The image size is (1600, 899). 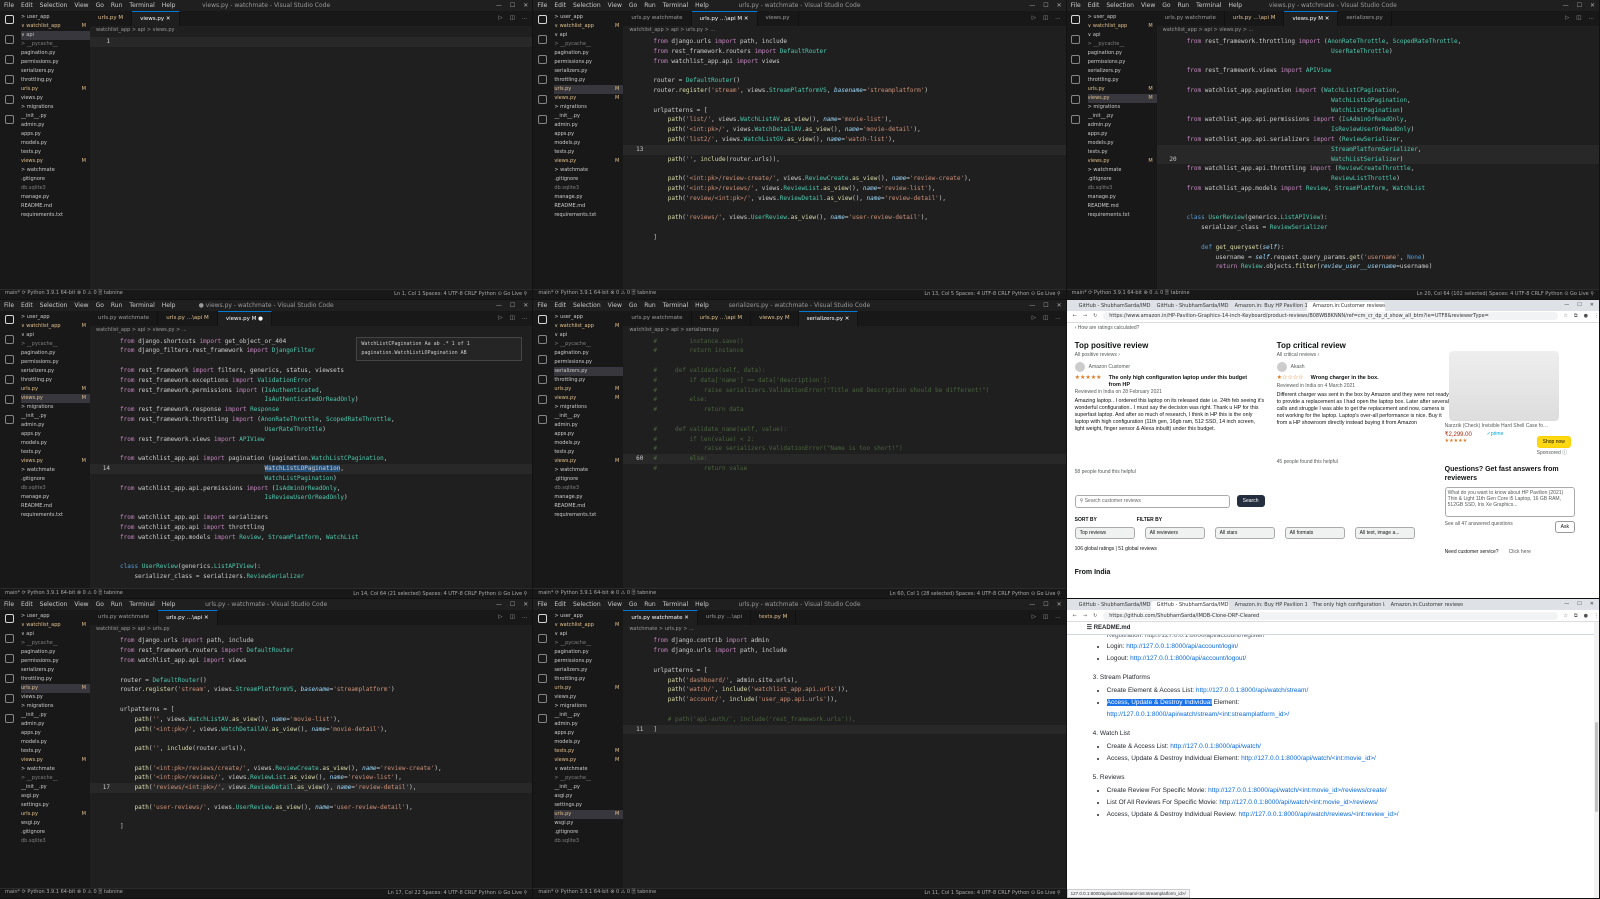 I want to click on explorer-item: > user_app, so click(x=55, y=317).